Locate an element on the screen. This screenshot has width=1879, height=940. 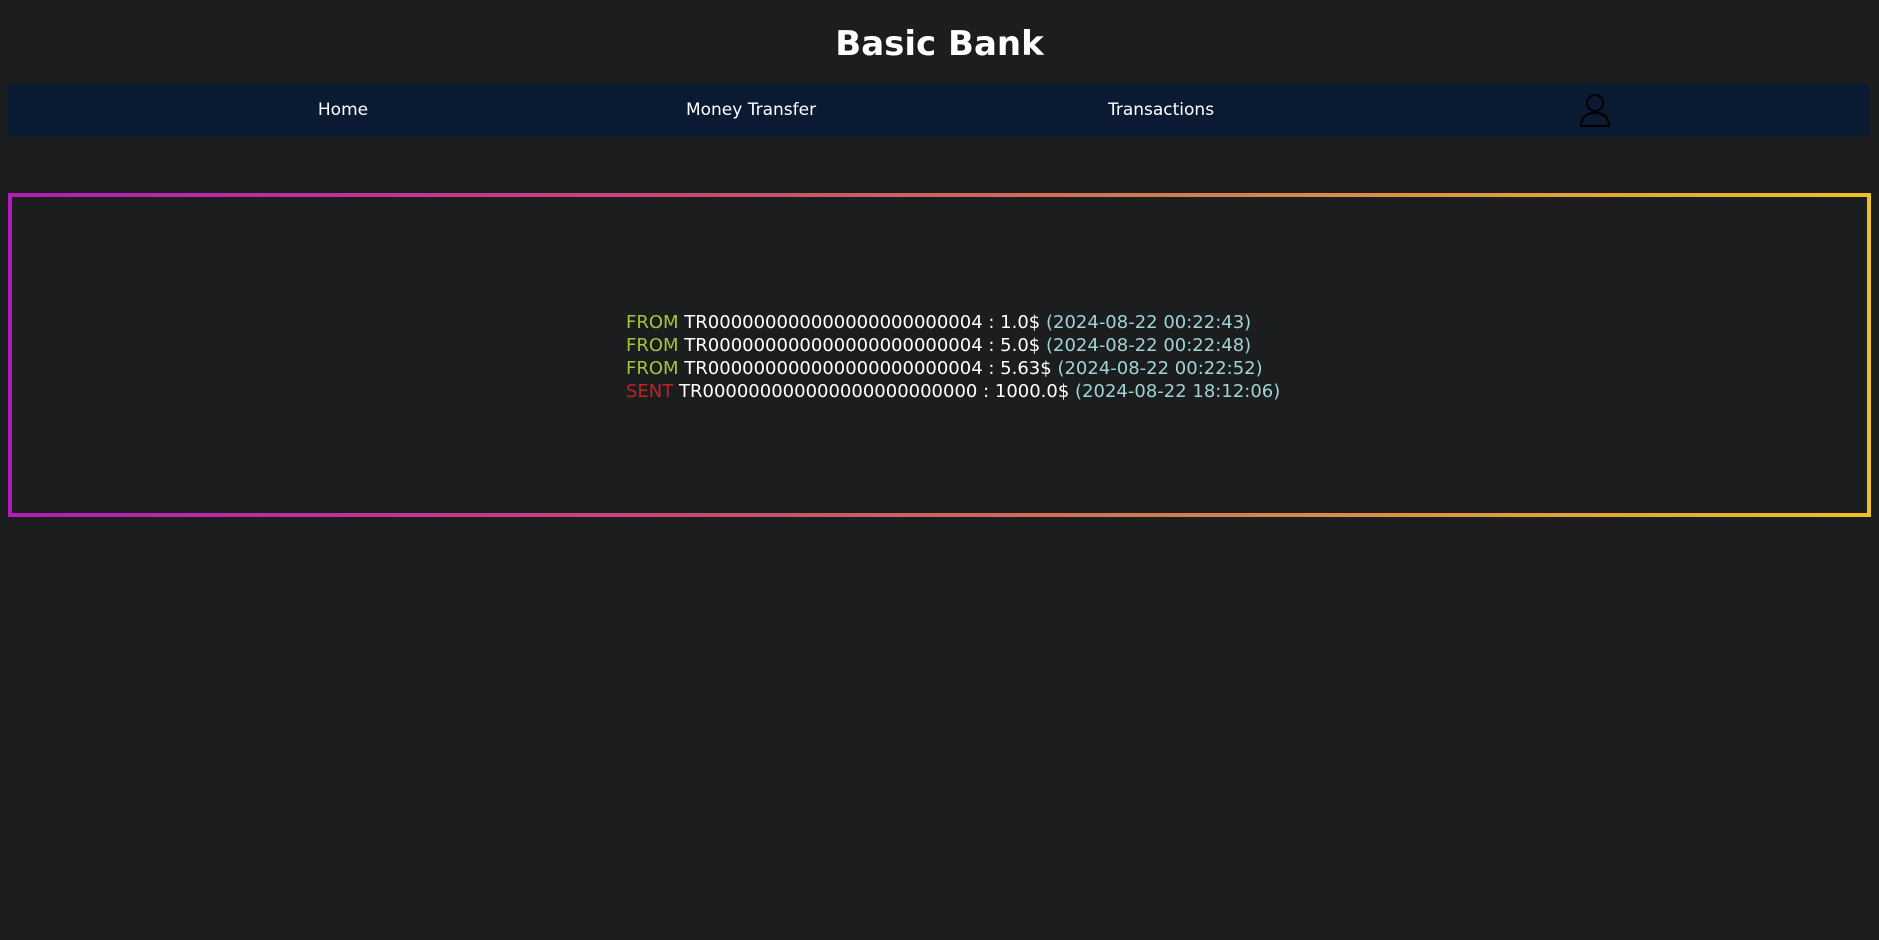
transaction-amount: 5.0$ is located at coordinates (1020, 345).